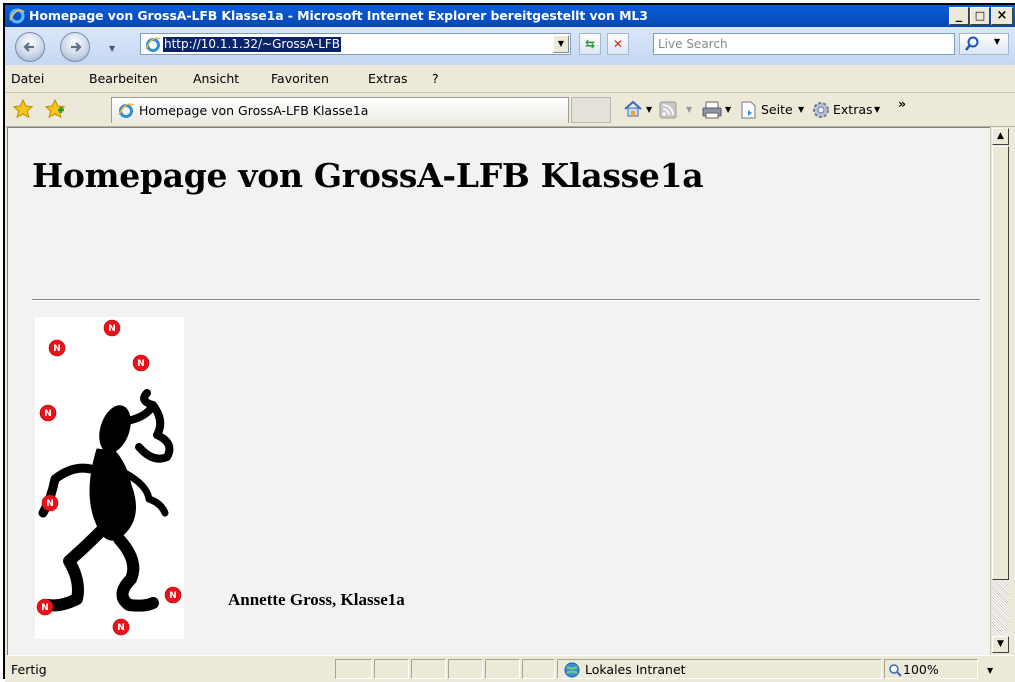 This screenshot has width=1015, height=682. I want to click on tools-gear-icon, so click(821, 110).